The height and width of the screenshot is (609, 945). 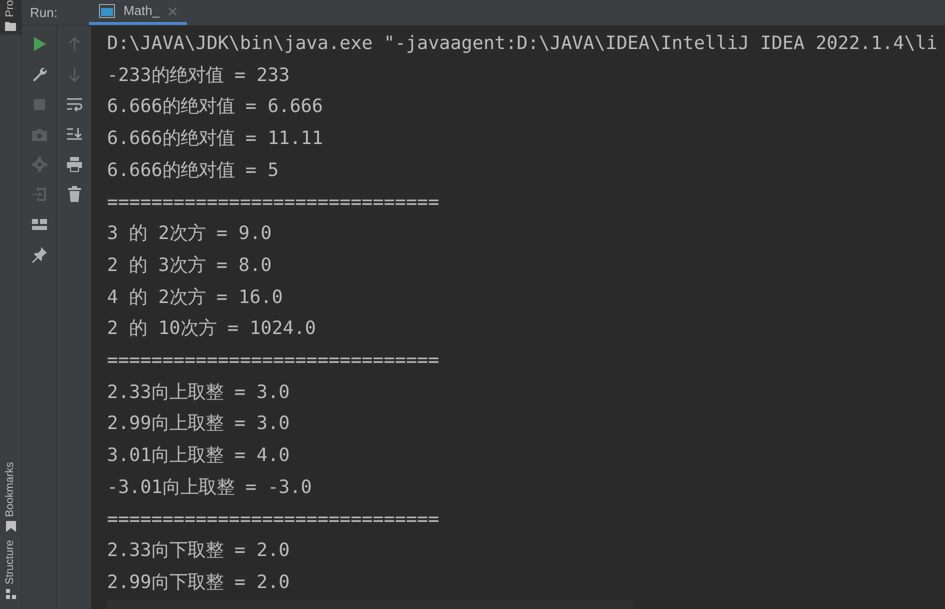 What do you see at coordinates (74, 104) in the screenshot?
I see `soft-wrap-icon` at bounding box center [74, 104].